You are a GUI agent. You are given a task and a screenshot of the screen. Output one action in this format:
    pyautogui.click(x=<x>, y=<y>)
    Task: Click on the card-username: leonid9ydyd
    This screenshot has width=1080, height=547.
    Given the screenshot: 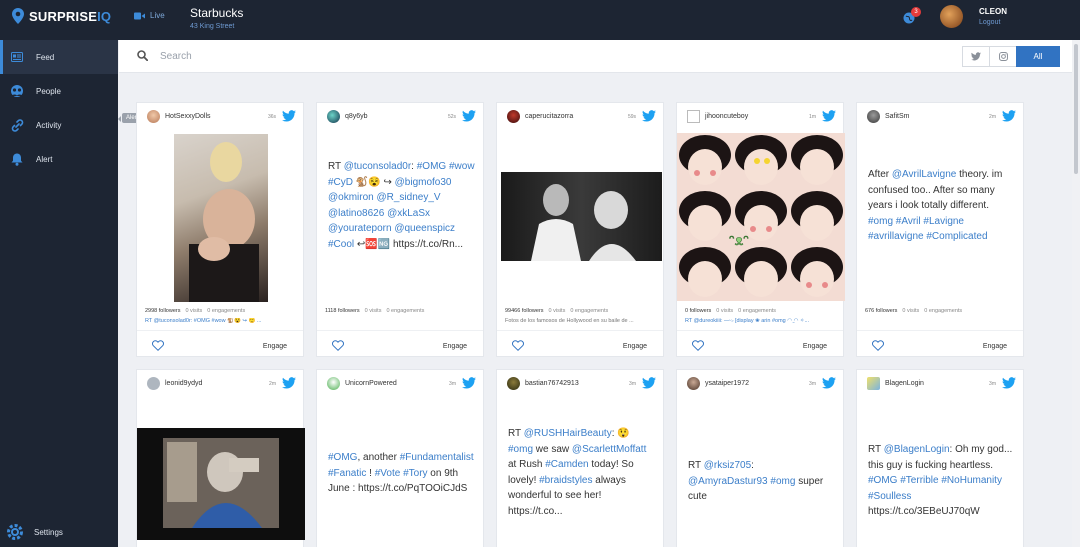 What is the action you would take?
    pyautogui.click(x=183, y=383)
    